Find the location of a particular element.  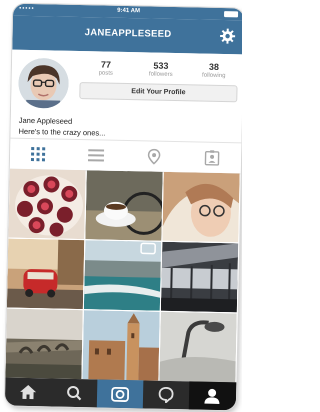

activity-icon is located at coordinates (166, 395).